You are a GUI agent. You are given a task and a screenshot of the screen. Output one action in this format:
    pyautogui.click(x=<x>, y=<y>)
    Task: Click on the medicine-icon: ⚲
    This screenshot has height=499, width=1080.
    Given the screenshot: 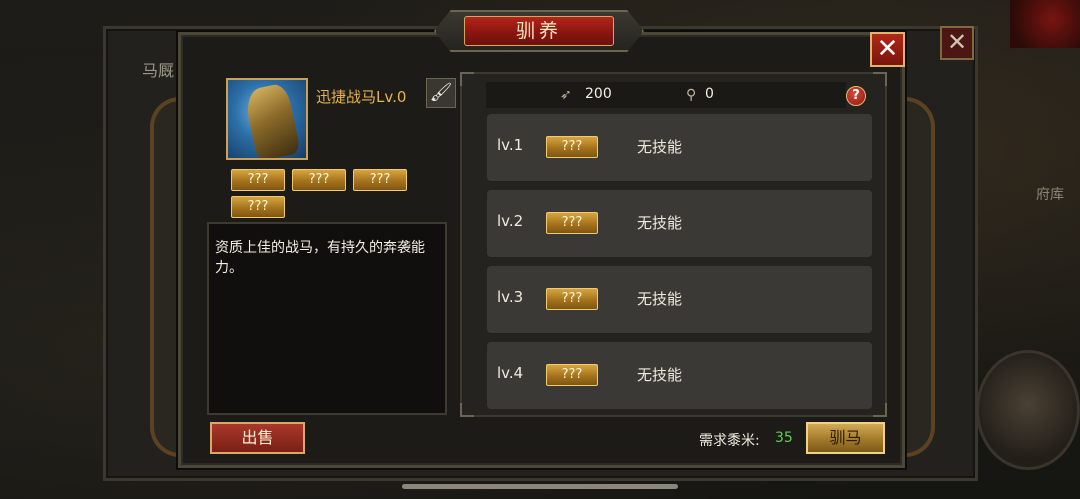 What is the action you would take?
    pyautogui.click(x=691, y=95)
    